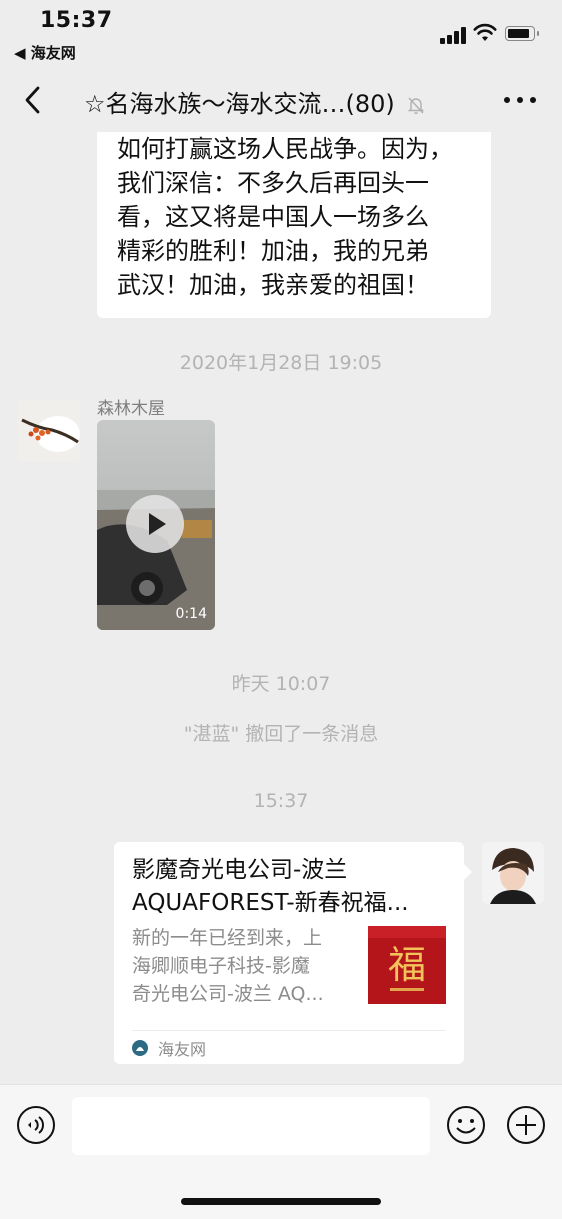 The height and width of the screenshot is (1219, 562). What do you see at coordinates (485, 32) in the screenshot?
I see `wifi-icon` at bounding box center [485, 32].